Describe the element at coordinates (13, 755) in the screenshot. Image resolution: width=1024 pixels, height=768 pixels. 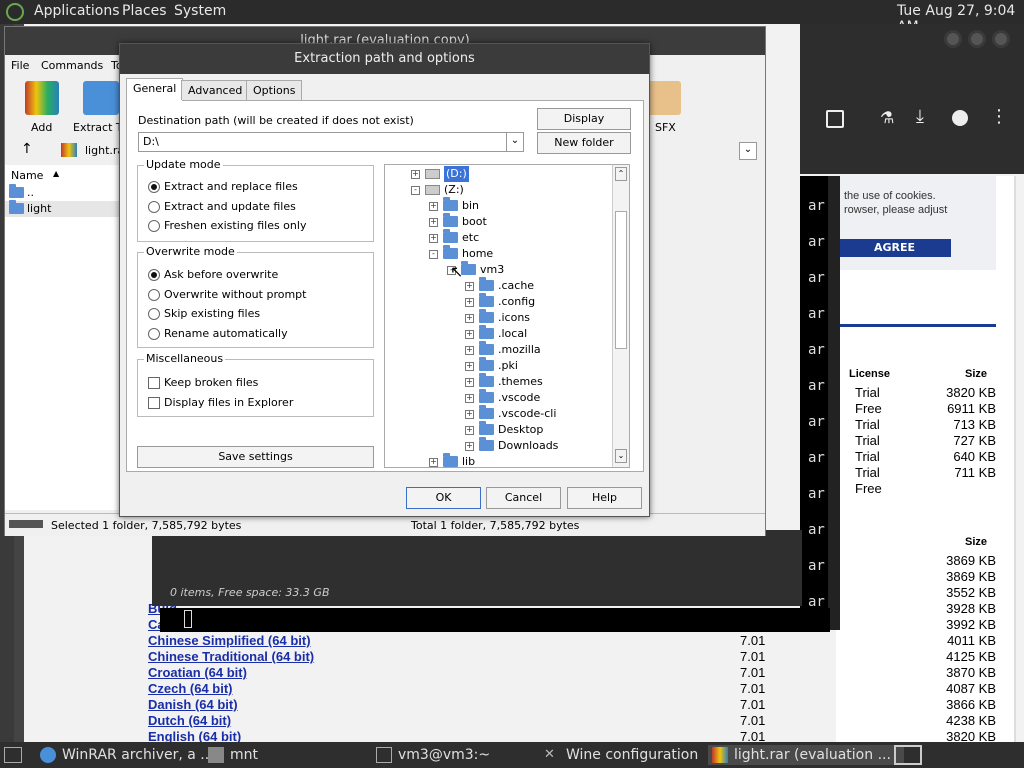
I see `show-desktop-icon` at that location.